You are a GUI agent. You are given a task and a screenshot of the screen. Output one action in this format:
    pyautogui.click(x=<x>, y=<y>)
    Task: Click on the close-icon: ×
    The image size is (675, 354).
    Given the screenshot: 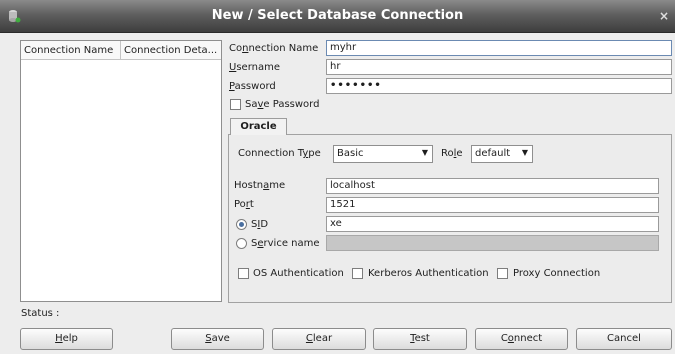 What is the action you would take?
    pyautogui.click(x=664, y=16)
    